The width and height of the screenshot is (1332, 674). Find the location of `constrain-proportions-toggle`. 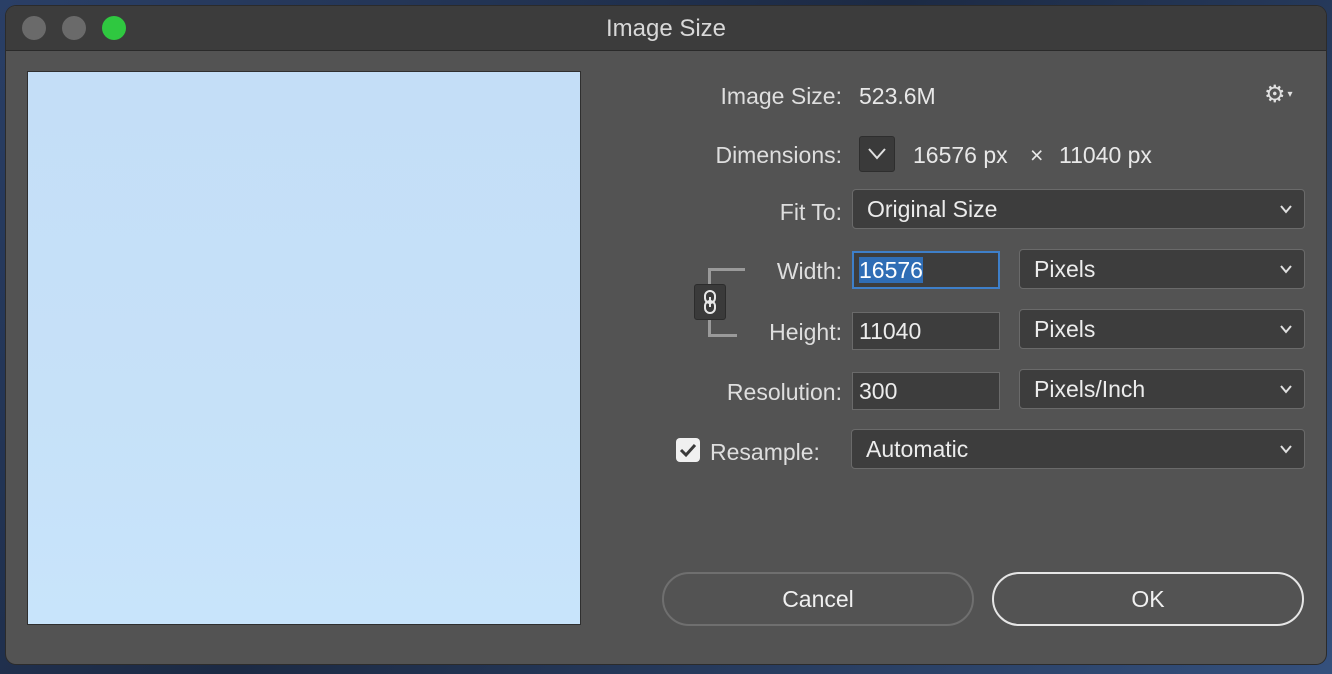

constrain-proportions-toggle is located at coordinates (710, 302).